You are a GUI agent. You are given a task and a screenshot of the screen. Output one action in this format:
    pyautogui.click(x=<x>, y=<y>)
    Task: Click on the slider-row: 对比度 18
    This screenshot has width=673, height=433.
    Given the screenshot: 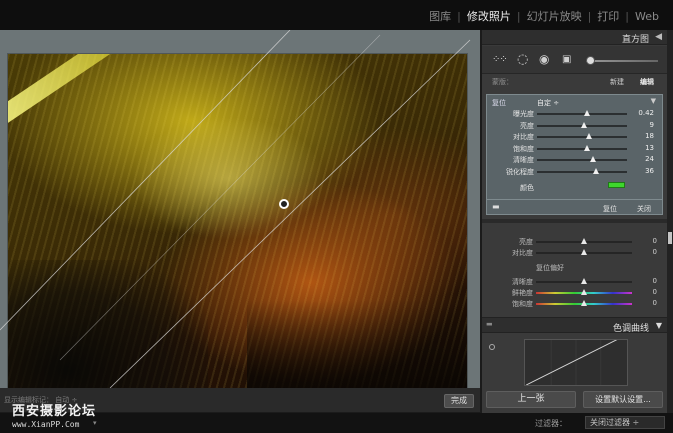 What is the action you would take?
    pyautogui.click(x=575, y=136)
    